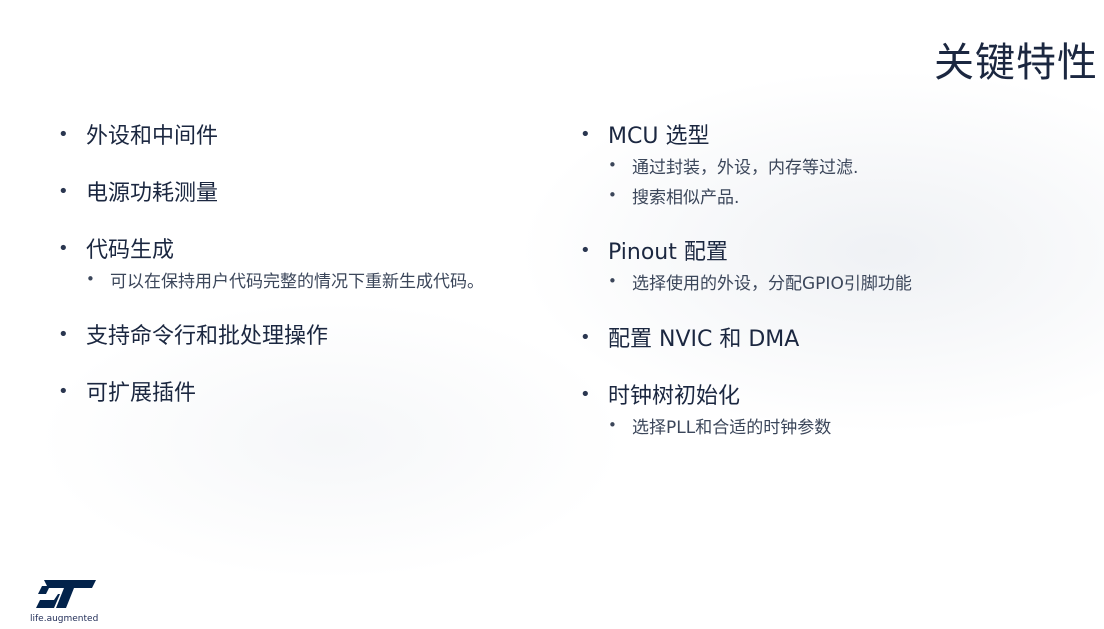  Describe the element at coordinates (745, 167) in the screenshot. I see `sub-bullet-label: 通过封装，外设，内存等过滤.` at that location.